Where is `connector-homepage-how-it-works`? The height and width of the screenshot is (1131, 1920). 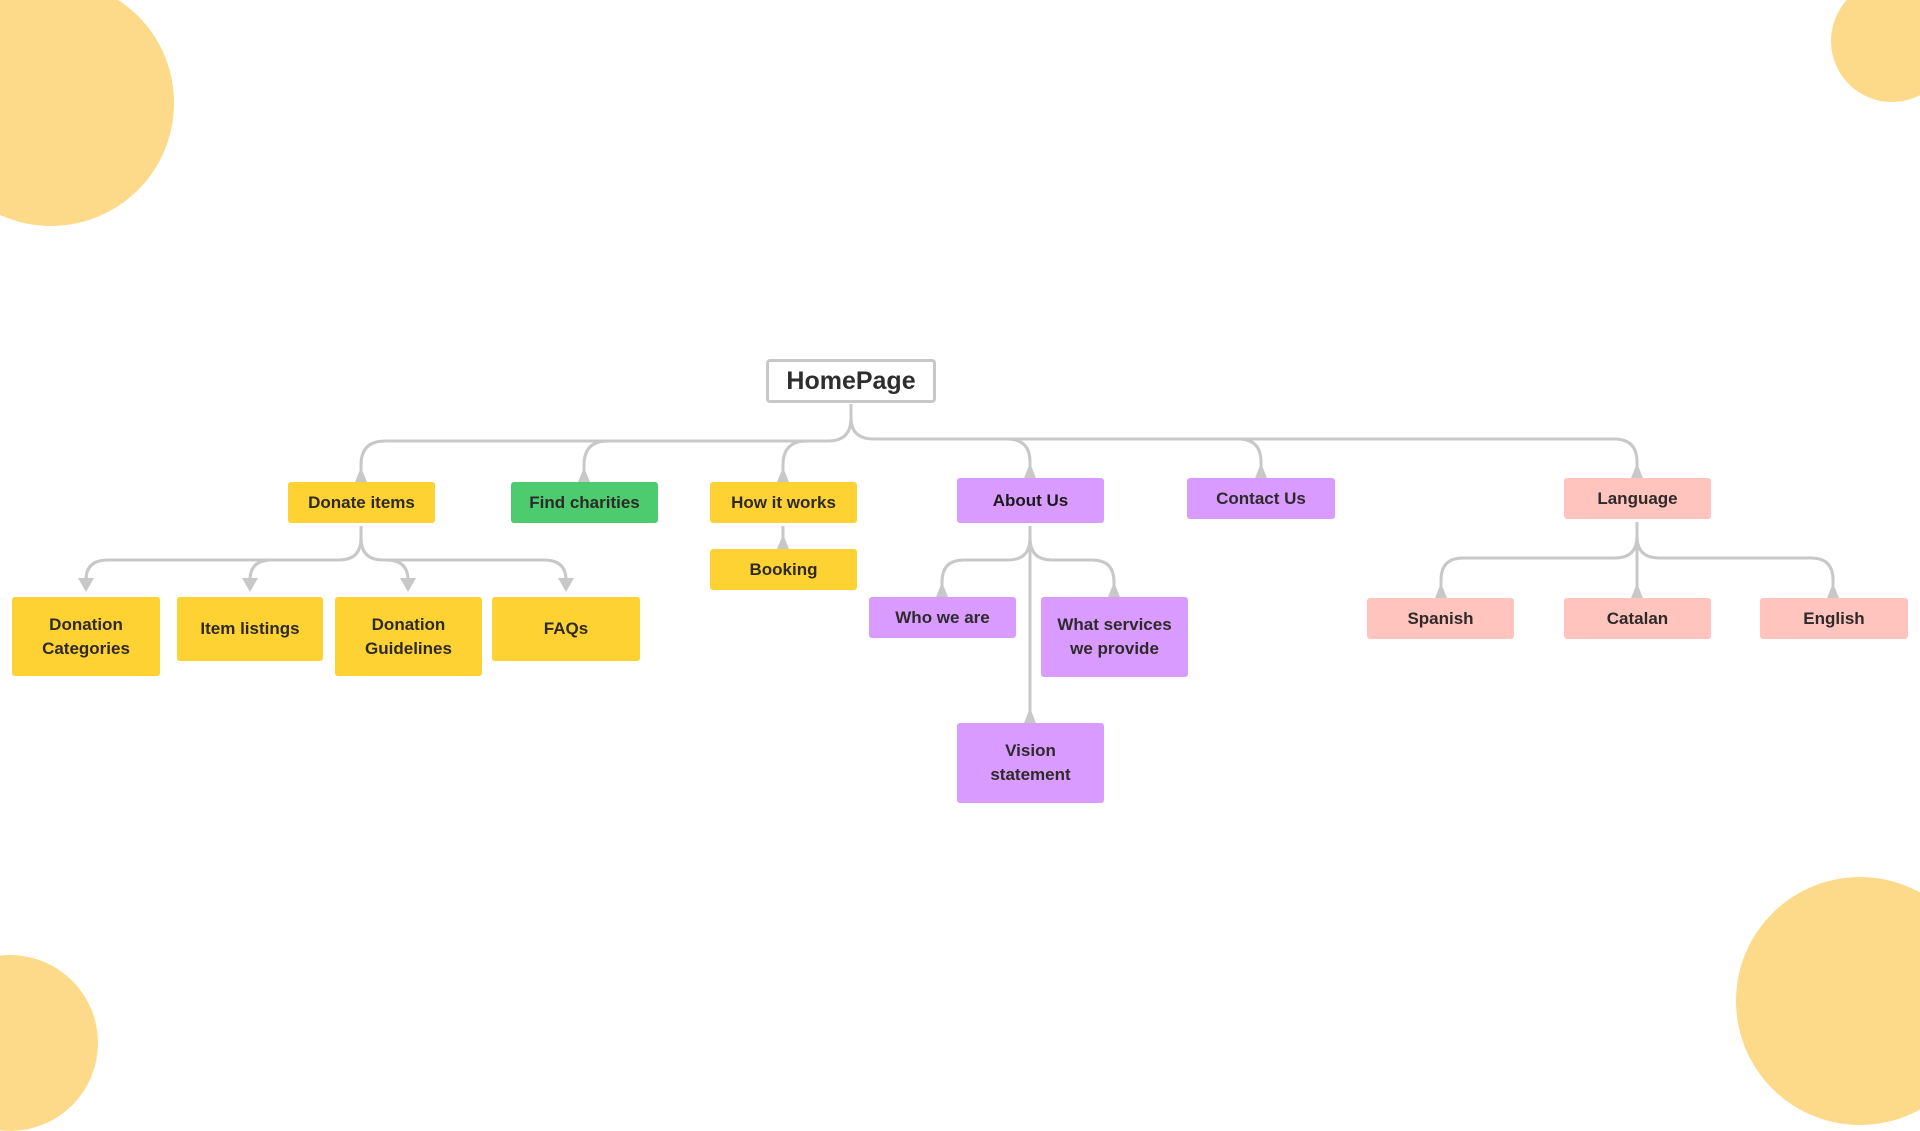 connector-homepage-how-it-works is located at coordinates (794, 454).